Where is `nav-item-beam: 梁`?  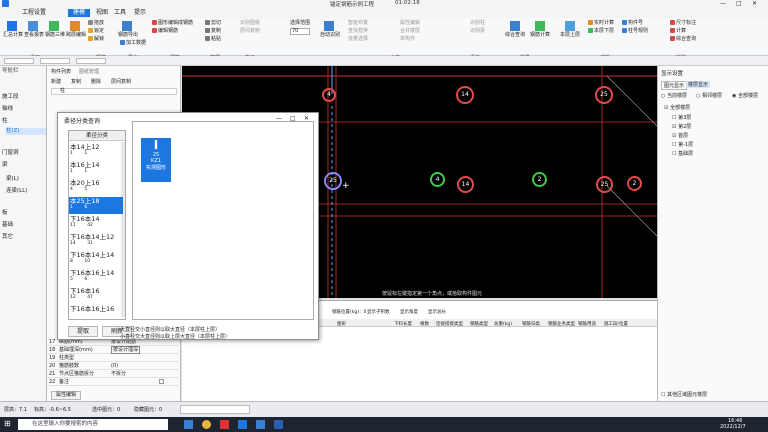
nav-item-beam: 梁 is located at coordinates (5, 165).